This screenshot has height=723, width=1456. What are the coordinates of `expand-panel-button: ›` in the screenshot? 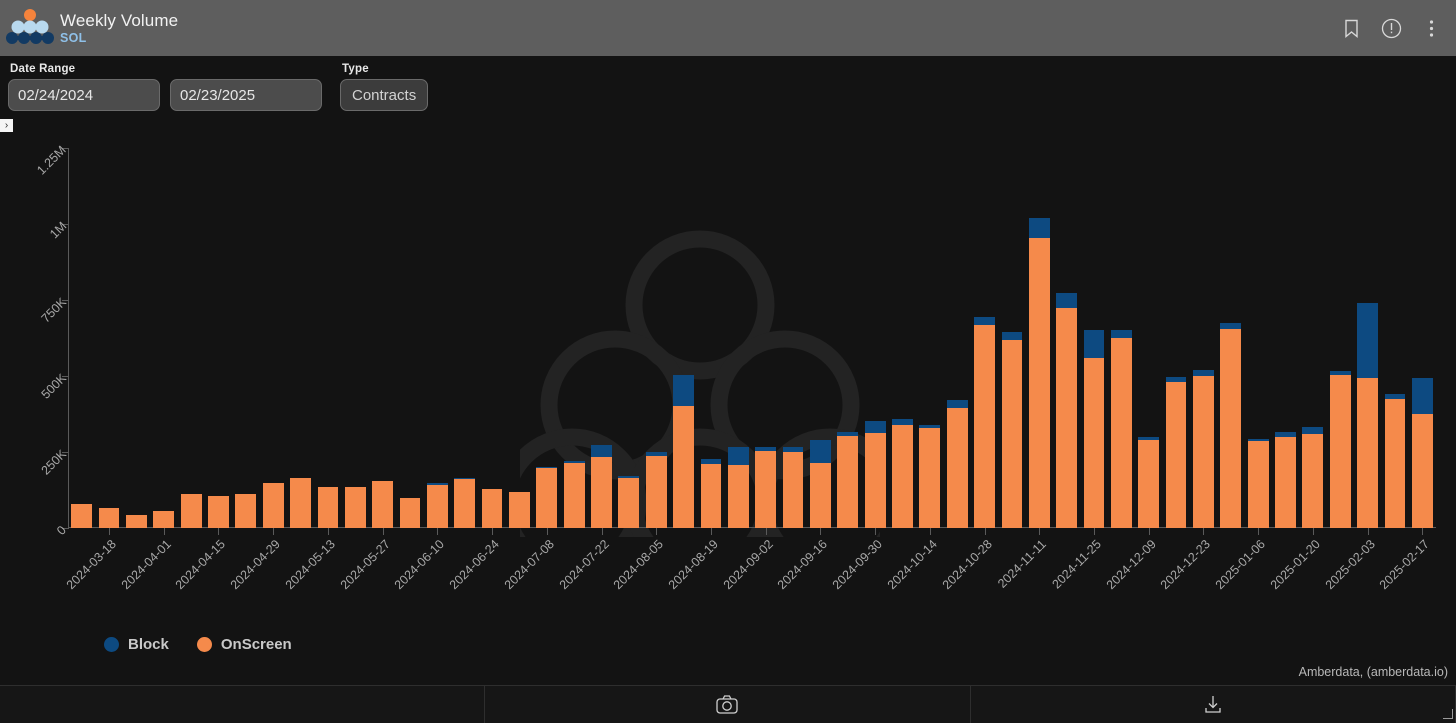 It's located at (6, 125).